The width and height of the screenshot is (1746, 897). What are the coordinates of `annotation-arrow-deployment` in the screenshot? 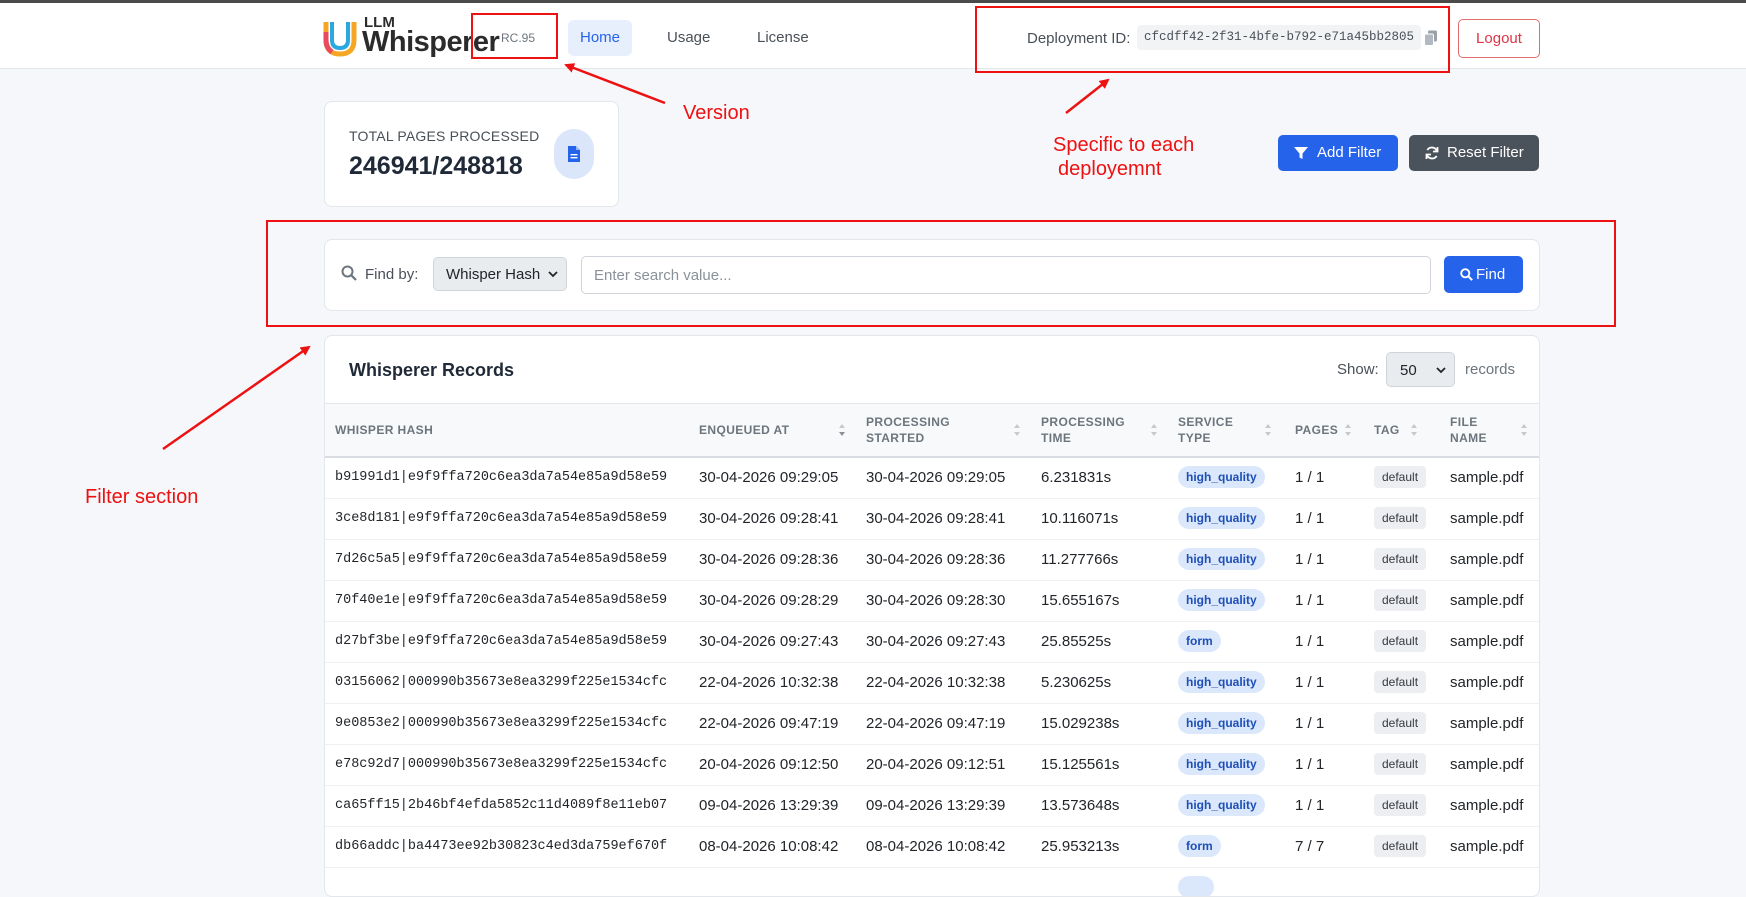 It's located at (1087, 96).